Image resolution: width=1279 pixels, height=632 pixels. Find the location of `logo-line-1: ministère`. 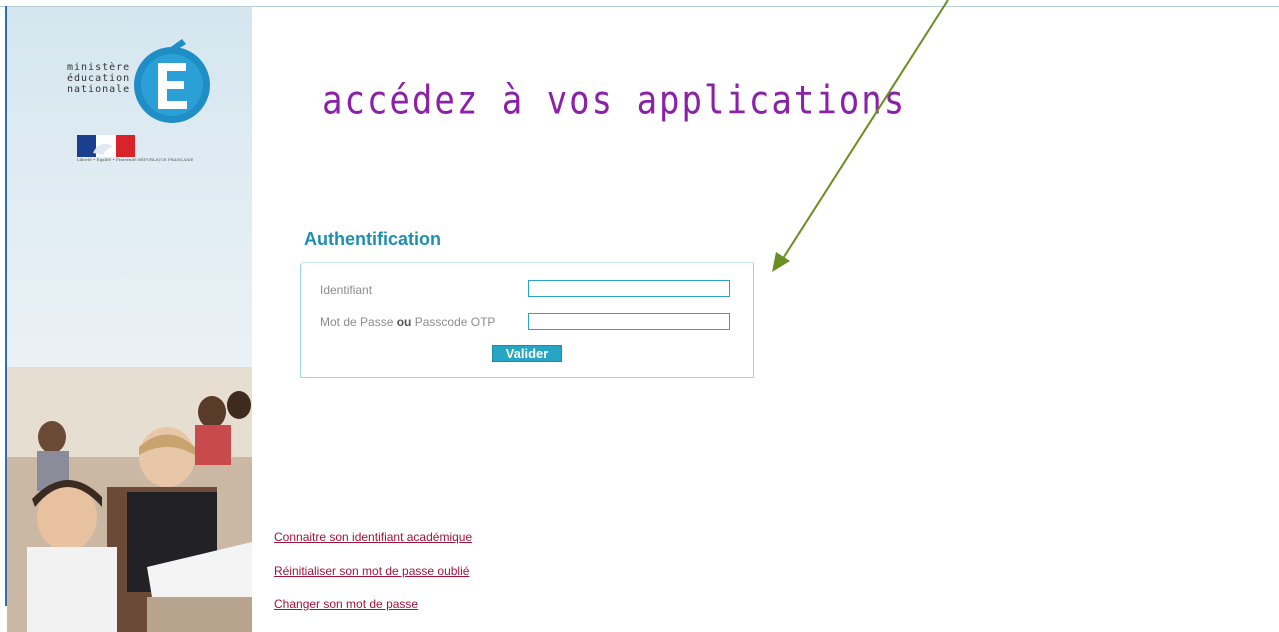

logo-line-1: ministère is located at coordinates (99, 67).